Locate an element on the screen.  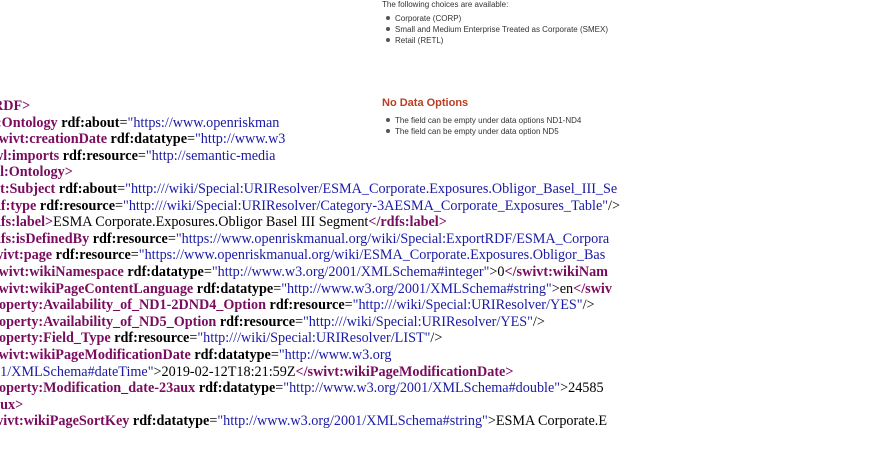
xml-tag: dfs:isDefinedBy is located at coordinates (45, 238).